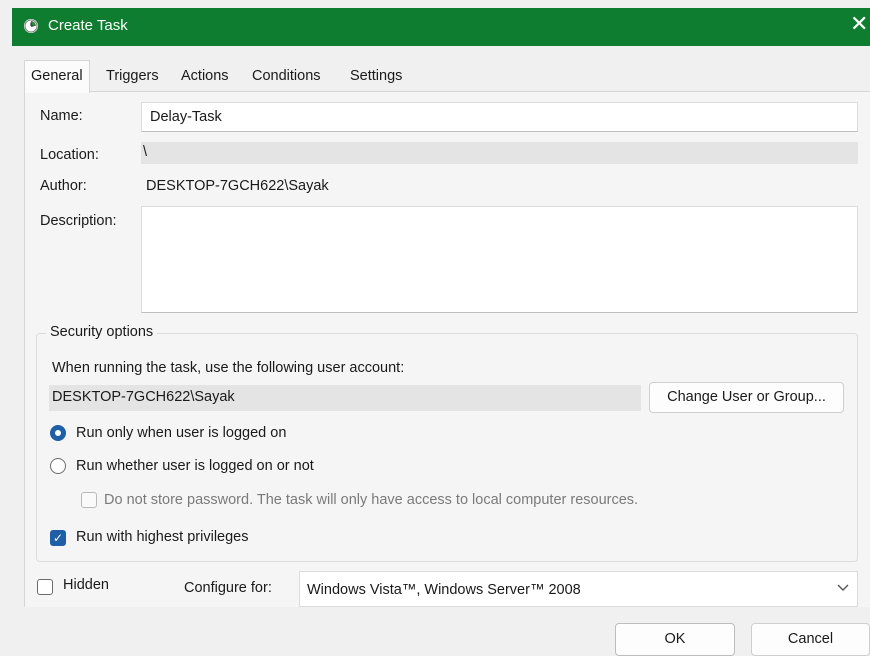  What do you see at coordinates (78, 221) in the screenshot?
I see `description-label: Description:` at bounding box center [78, 221].